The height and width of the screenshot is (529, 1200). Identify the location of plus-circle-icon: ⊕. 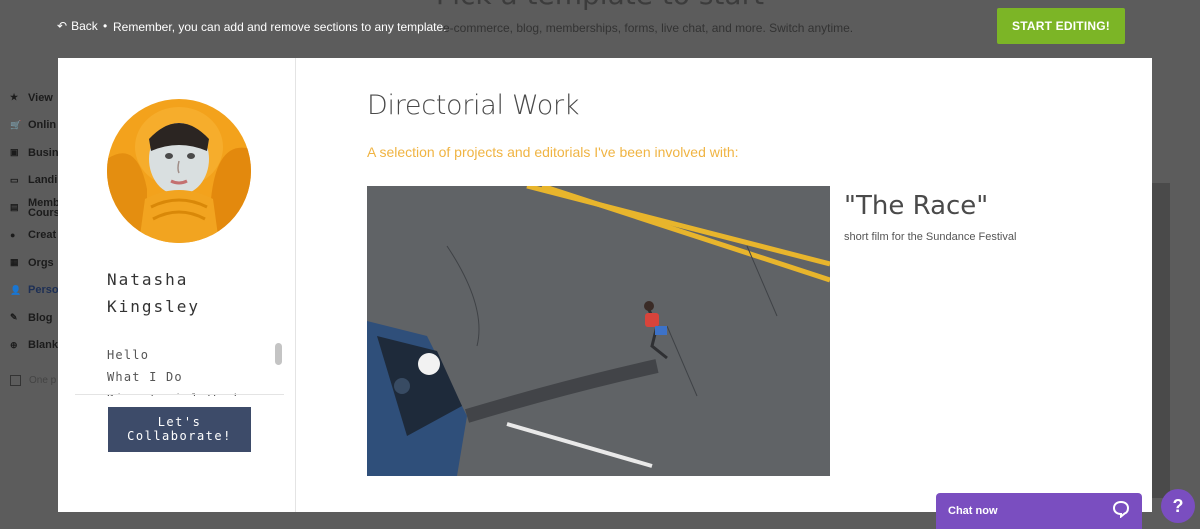
(14, 344).